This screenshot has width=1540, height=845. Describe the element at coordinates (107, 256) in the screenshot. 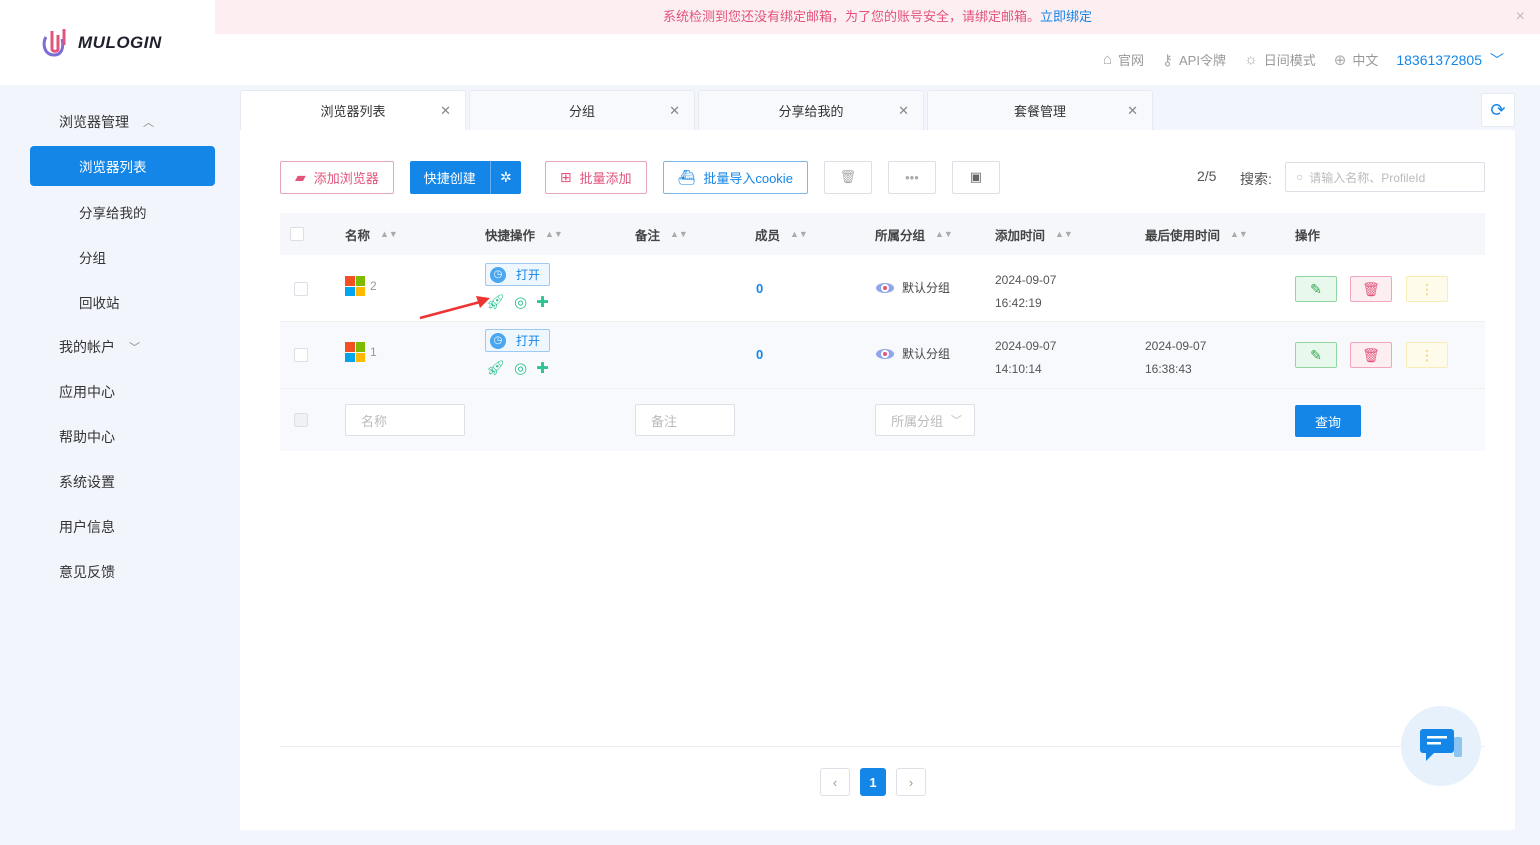

I see `sidebar-item-groups: 分组` at that location.